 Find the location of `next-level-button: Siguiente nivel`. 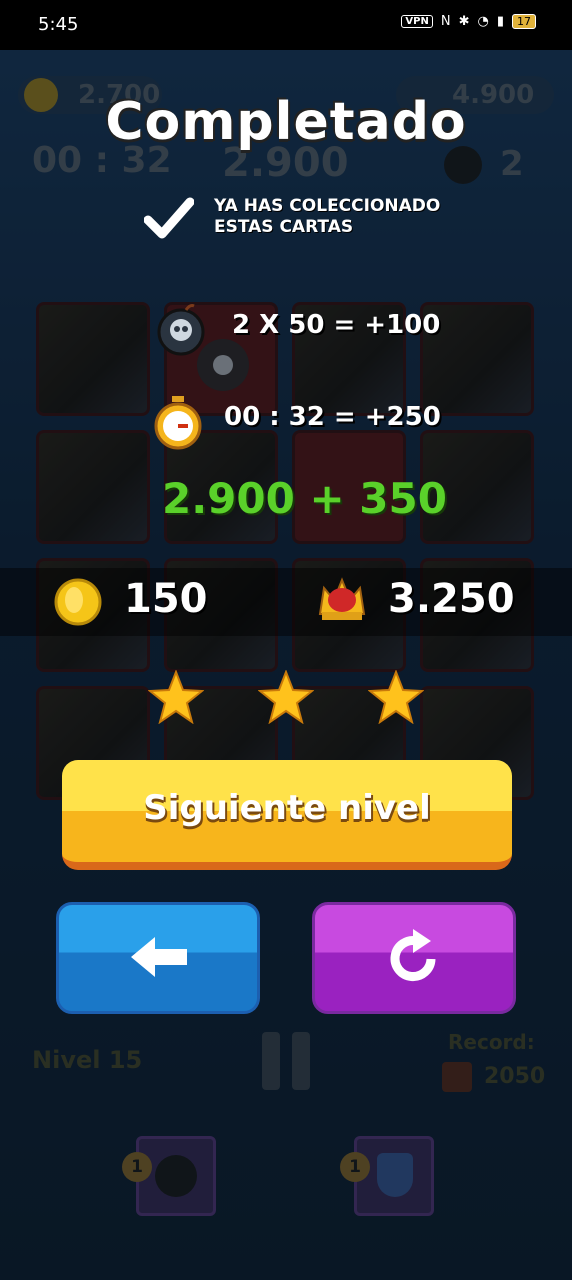

next-level-button: Siguiente nivel is located at coordinates (287, 815).